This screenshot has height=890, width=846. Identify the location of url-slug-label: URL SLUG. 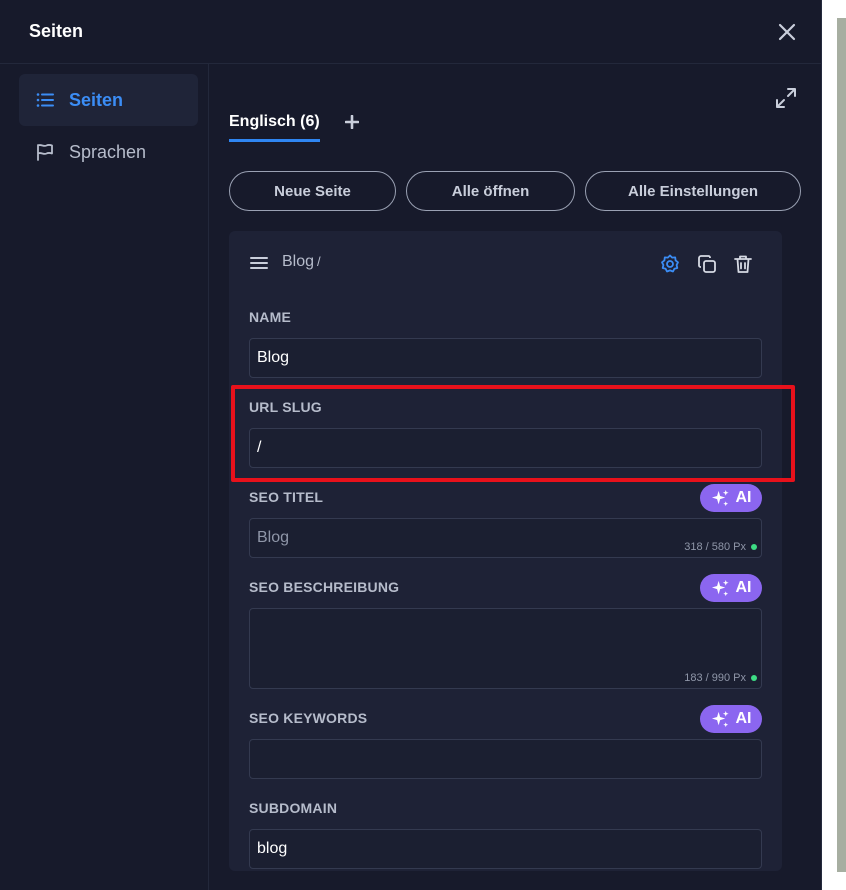
(285, 407).